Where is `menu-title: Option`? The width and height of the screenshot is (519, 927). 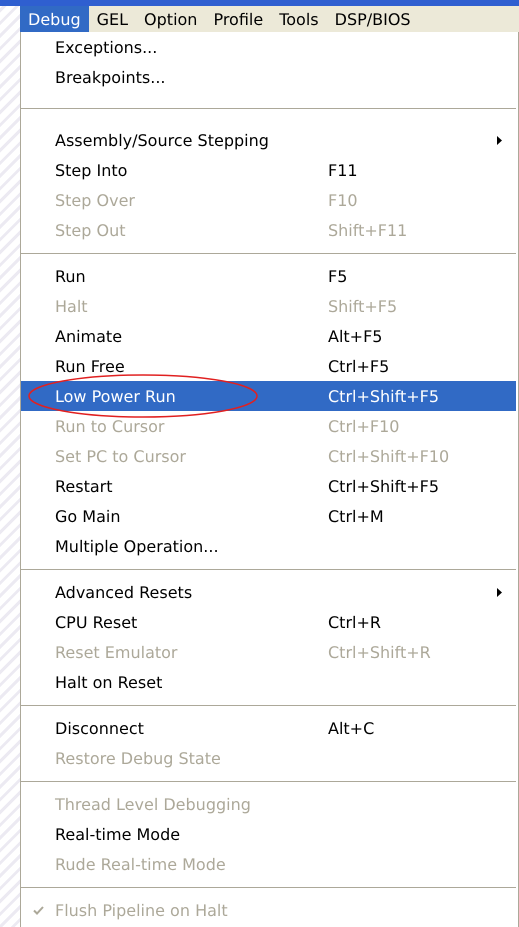
menu-title: Option is located at coordinates (171, 19).